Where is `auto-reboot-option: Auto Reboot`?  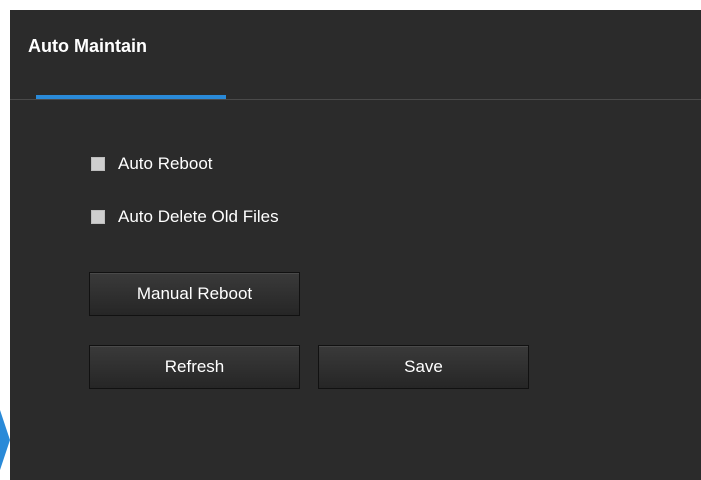 auto-reboot-option: Auto Reboot is located at coordinates (152, 164).